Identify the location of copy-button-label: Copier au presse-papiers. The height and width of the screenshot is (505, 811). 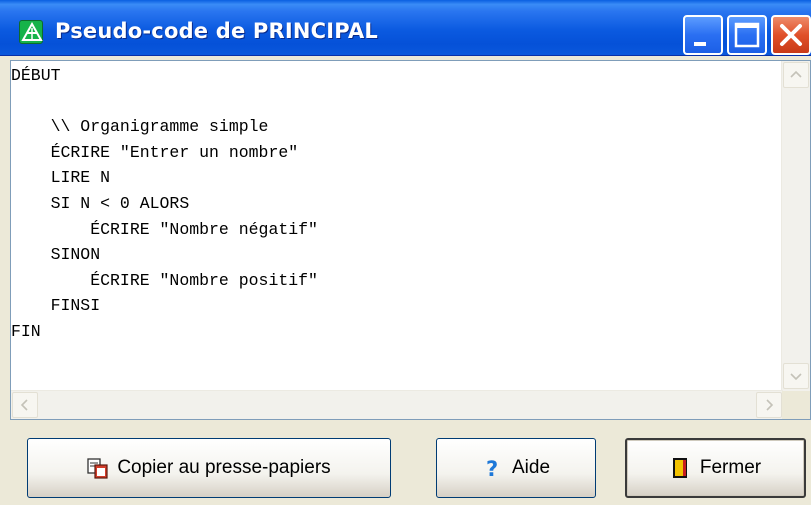
(224, 467).